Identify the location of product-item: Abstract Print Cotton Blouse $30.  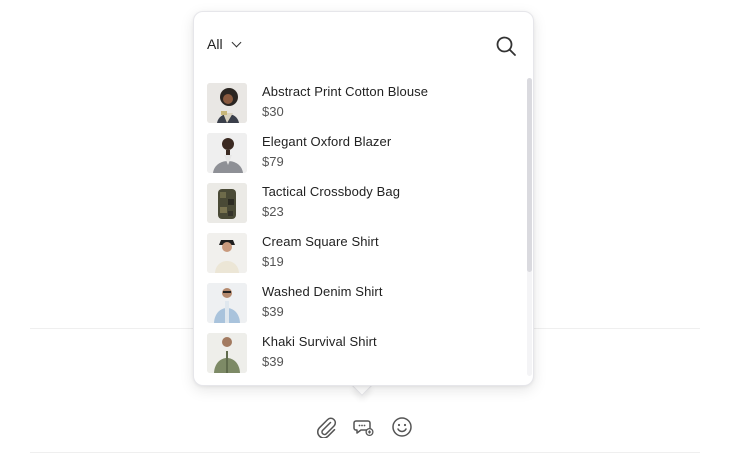
(362, 105).